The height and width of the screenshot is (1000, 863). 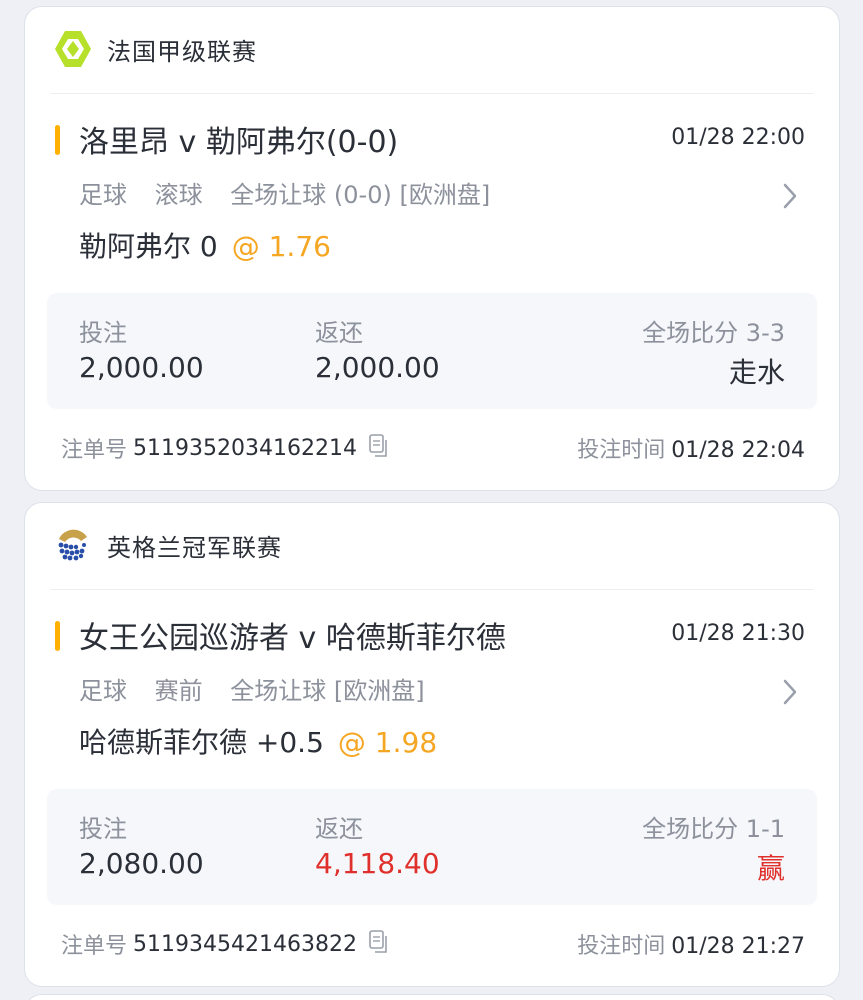 What do you see at coordinates (178, 195) in the screenshot?
I see `stage-label: 滚球` at bounding box center [178, 195].